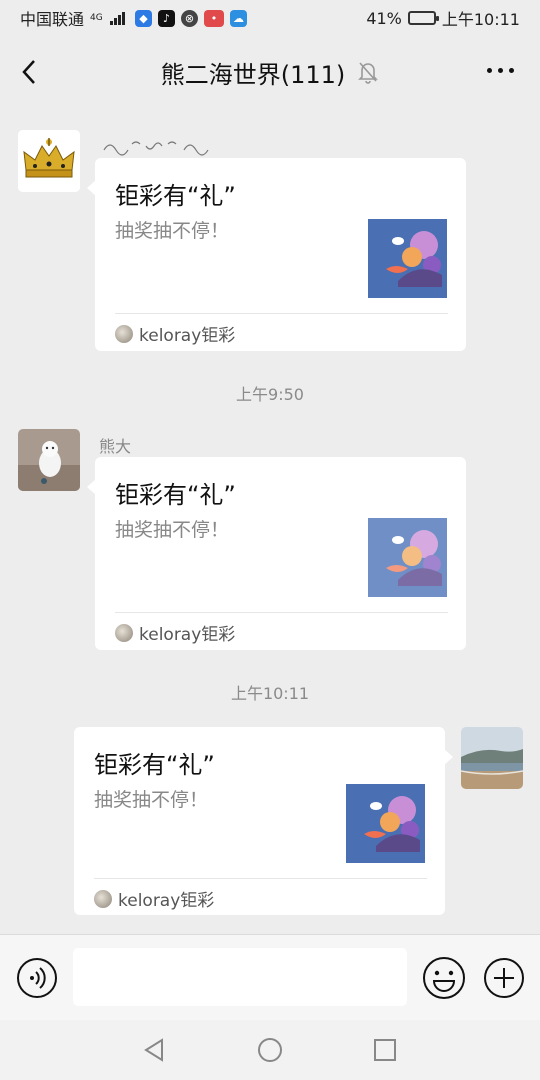 This screenshot has width=540, height=1080. I want to click on crown-avatar, so click(49, 161).